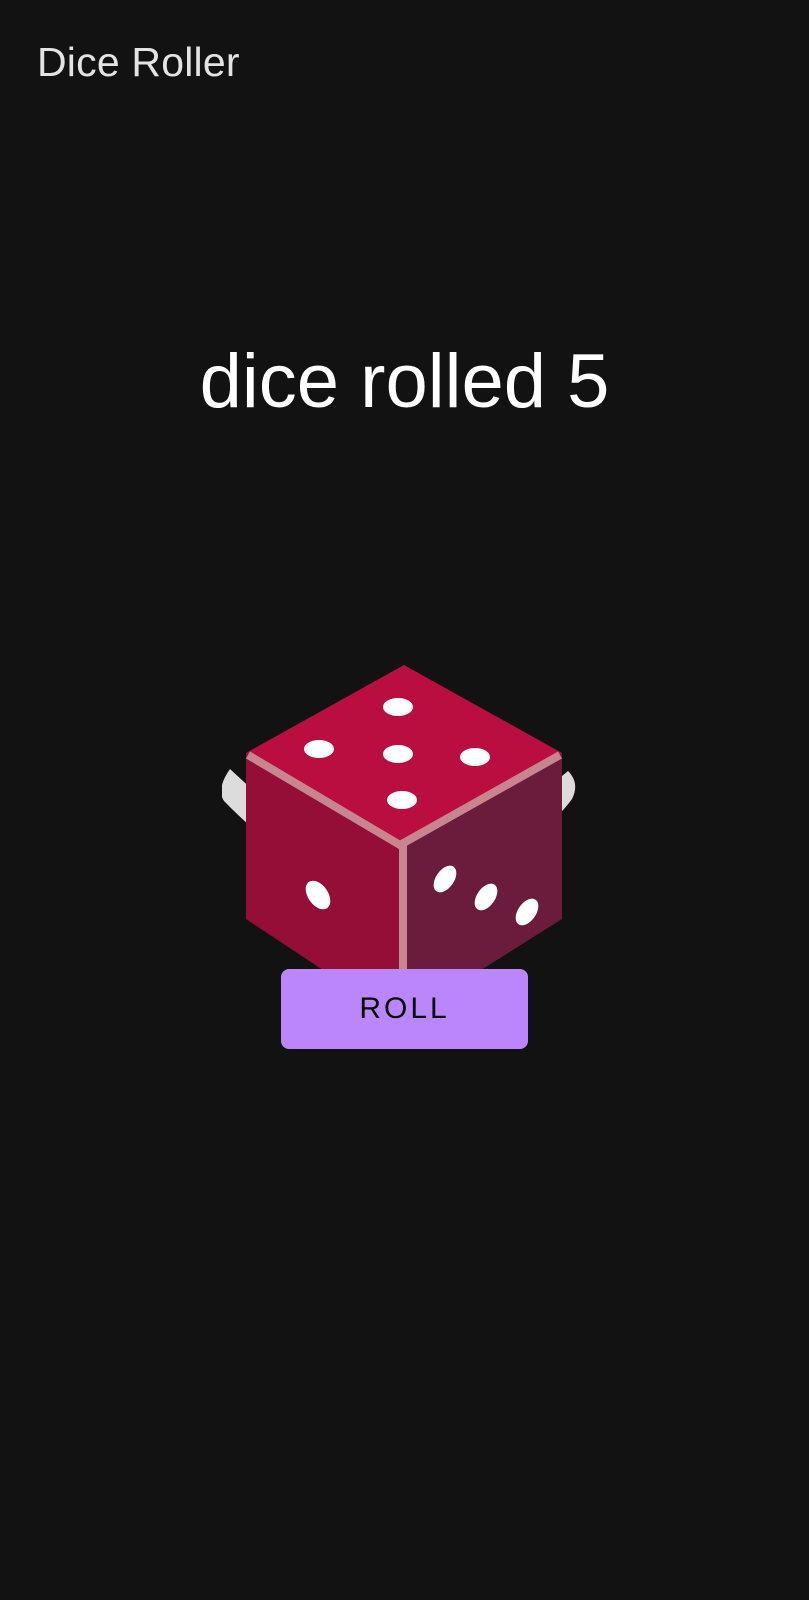  What do you see at coordinates (404, 1009) in the screenshot?
I see `roll-button: Roll` at bounding box center [404, 1009].